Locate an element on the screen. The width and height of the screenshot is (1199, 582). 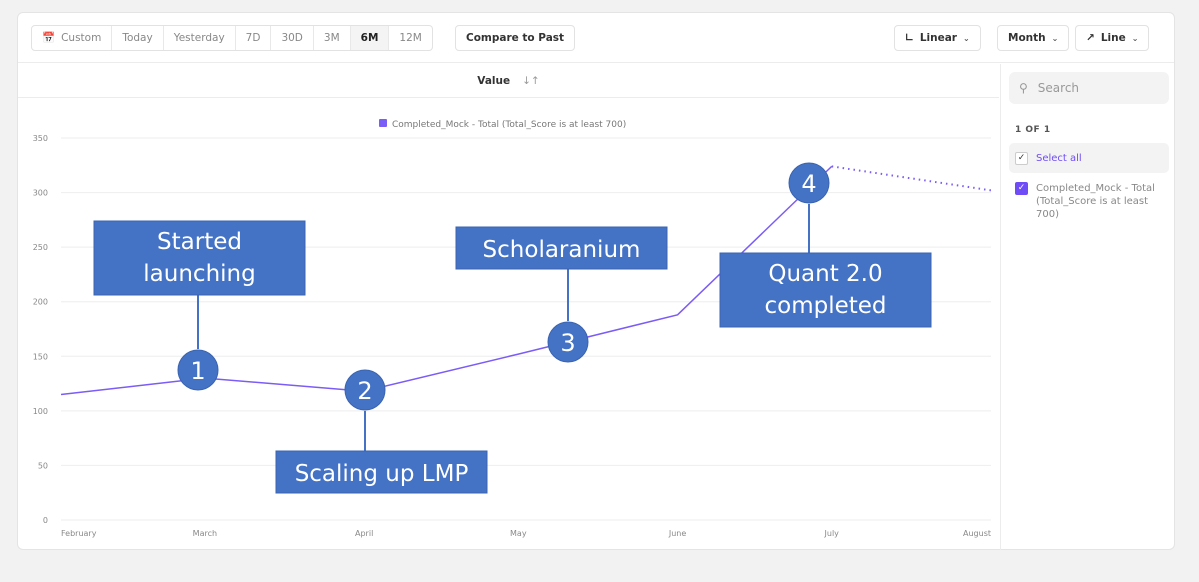
value-header: Value ↓↑ is located at coordinates (508, 81).